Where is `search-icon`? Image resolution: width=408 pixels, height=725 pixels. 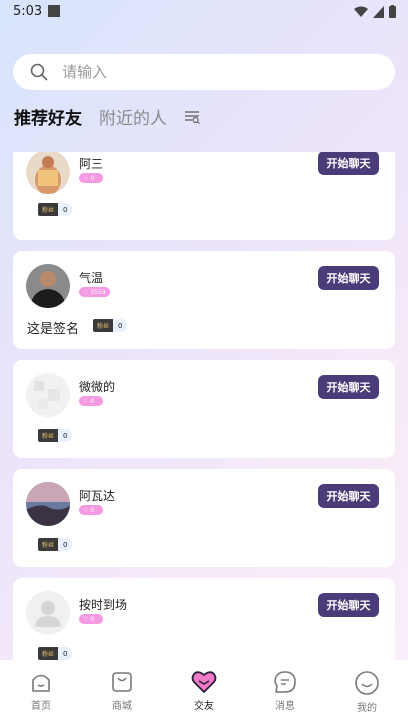 search-icon is located at coordinates (39, 72).